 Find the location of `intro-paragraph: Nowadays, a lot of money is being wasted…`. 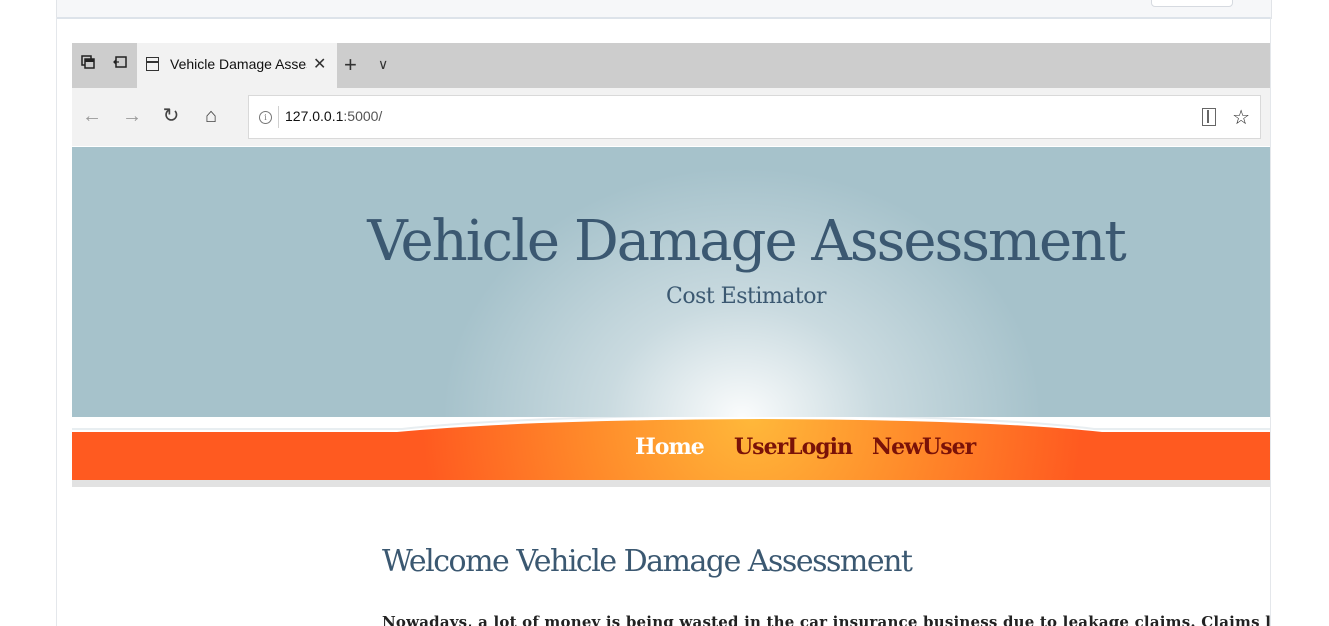

intro-paragraph: Nowadays, a lot of money is being wasted… is located at coordinates (826, 619).